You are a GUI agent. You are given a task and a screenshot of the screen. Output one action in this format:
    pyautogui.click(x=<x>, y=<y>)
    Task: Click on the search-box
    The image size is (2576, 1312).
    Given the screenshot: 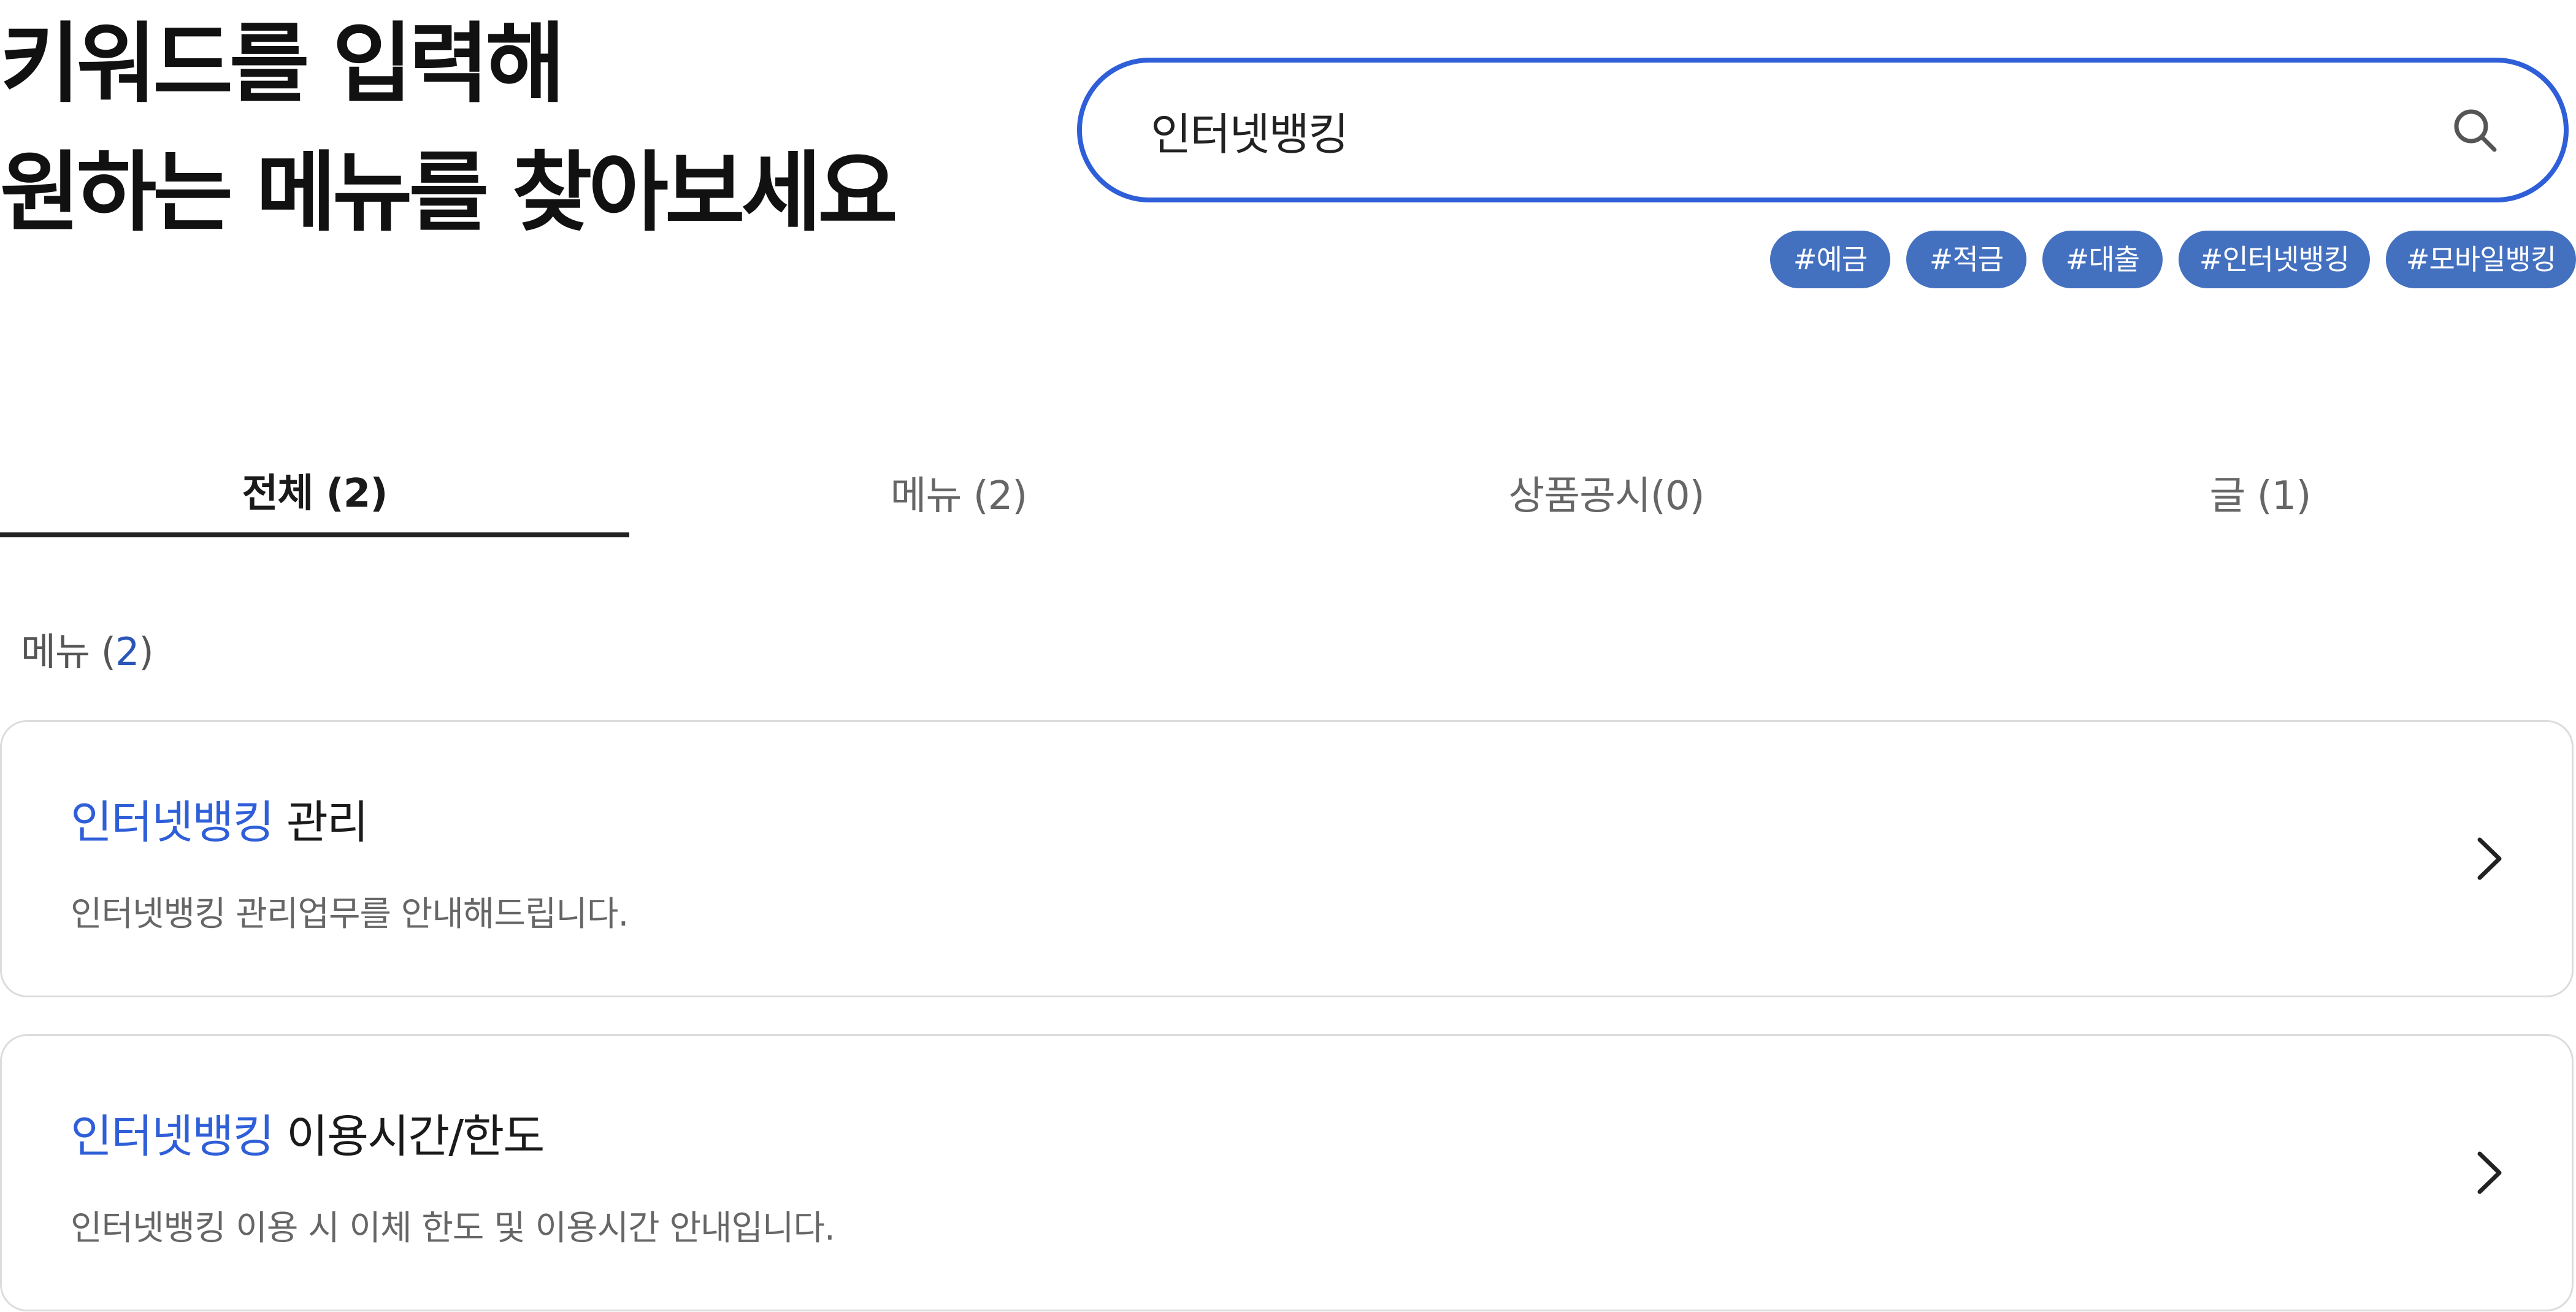 What is the action you would take?
    pyautogui.click(x=1823, y=130)
    